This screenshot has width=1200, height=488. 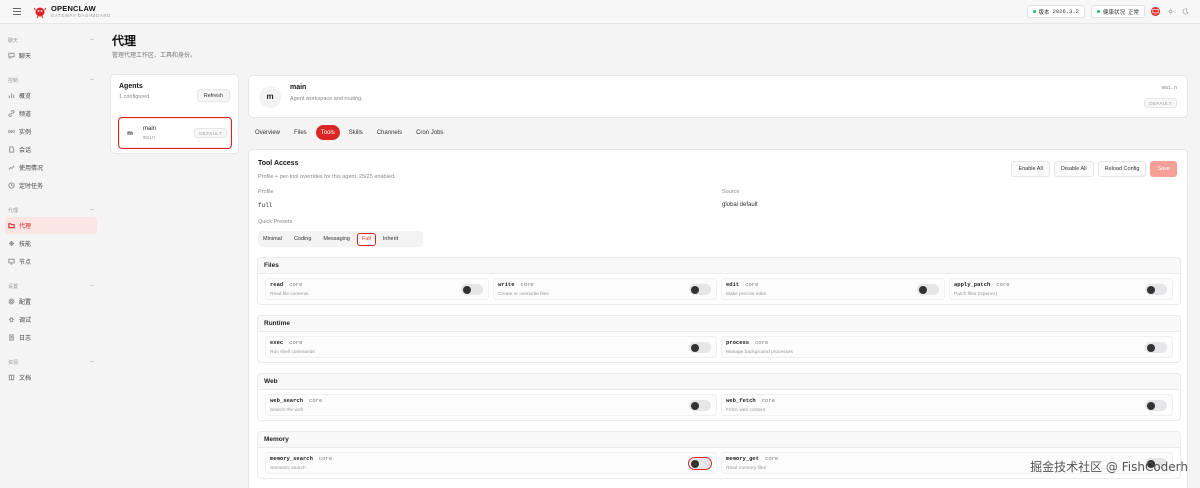 What do you see at coordinates (51, 243) in the screenshot?
I see `sidebar-item-skills: 技能` at bounding box center [51, 243].